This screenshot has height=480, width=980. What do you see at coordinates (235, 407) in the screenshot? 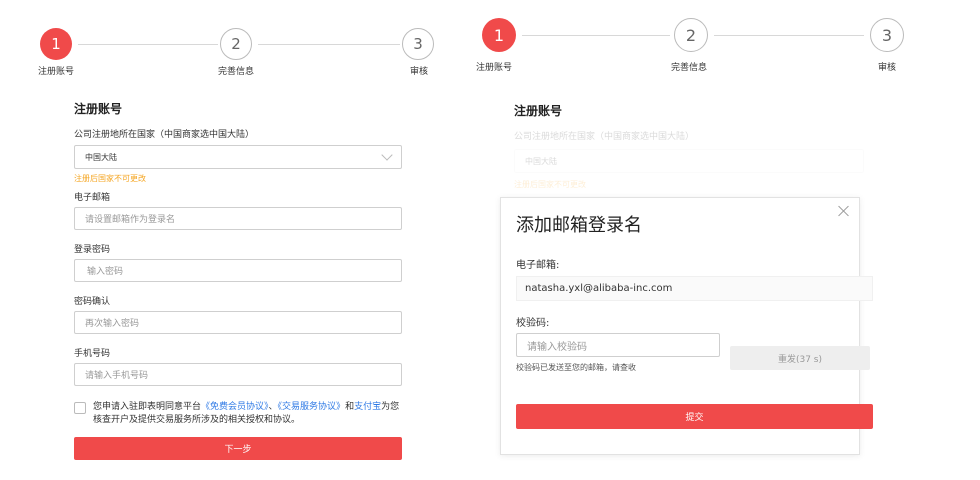
I see `member-agreement-link: 《免费会员协议》` at bounding box center [235, 407].